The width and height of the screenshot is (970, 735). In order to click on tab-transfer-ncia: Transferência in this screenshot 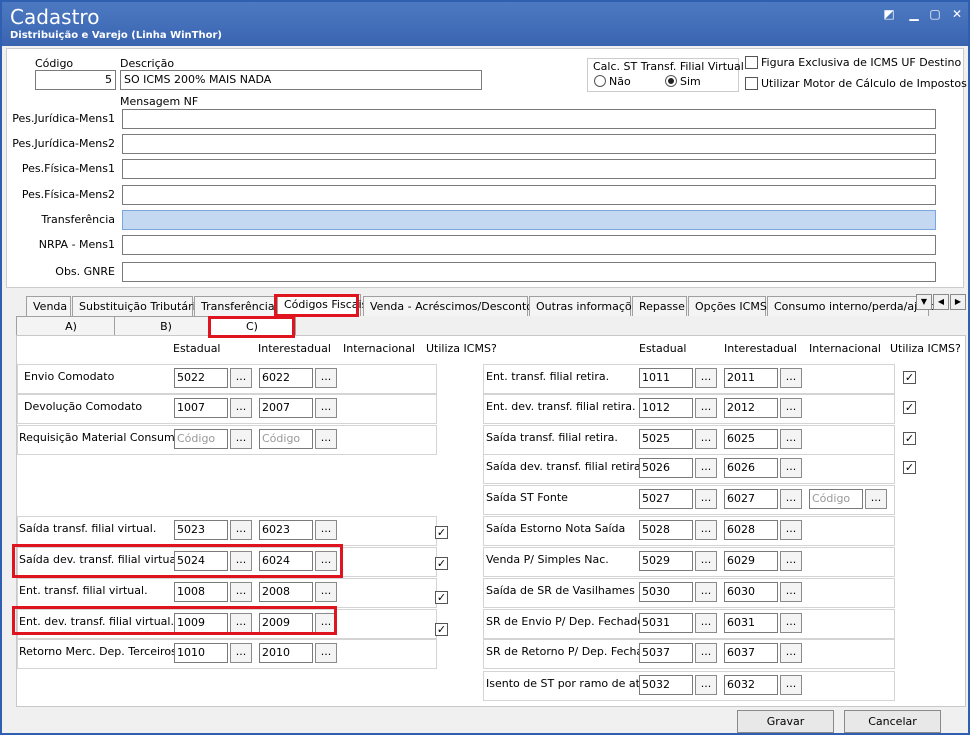, I will do `click(235, 306)`.